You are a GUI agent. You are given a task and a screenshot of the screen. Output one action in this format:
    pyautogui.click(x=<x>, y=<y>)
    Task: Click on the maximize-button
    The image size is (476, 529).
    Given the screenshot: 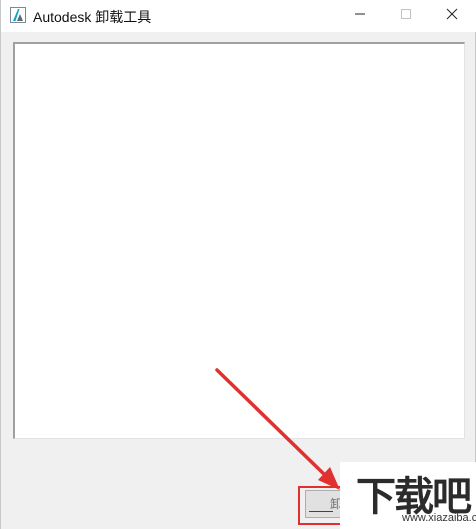 What is the action you would take?
    pyautogui.click(x=406, y=16)
    